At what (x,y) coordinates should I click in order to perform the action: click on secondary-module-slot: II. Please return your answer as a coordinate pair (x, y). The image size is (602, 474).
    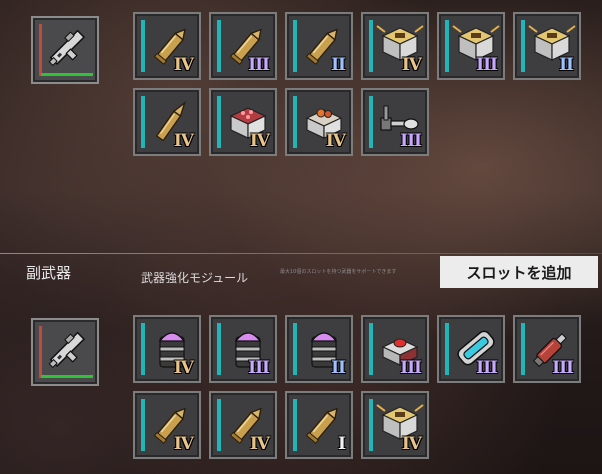
    Looking at the image, I should click on (319, 349).